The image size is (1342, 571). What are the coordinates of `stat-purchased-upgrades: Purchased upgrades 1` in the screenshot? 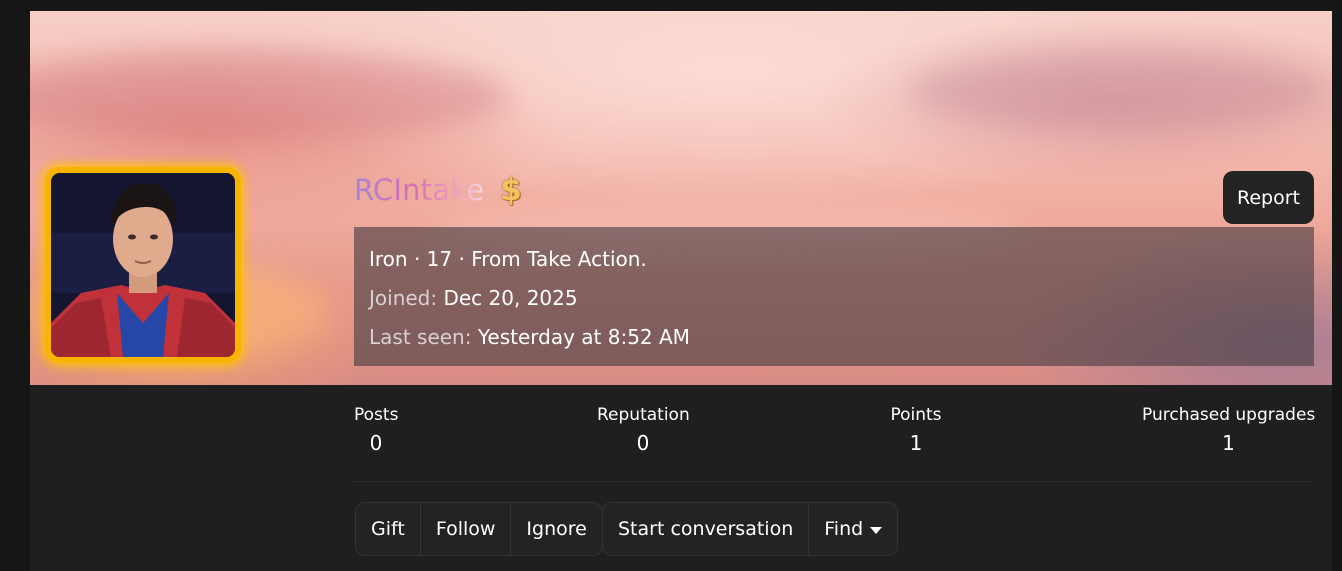 It's located at (1228, 430).